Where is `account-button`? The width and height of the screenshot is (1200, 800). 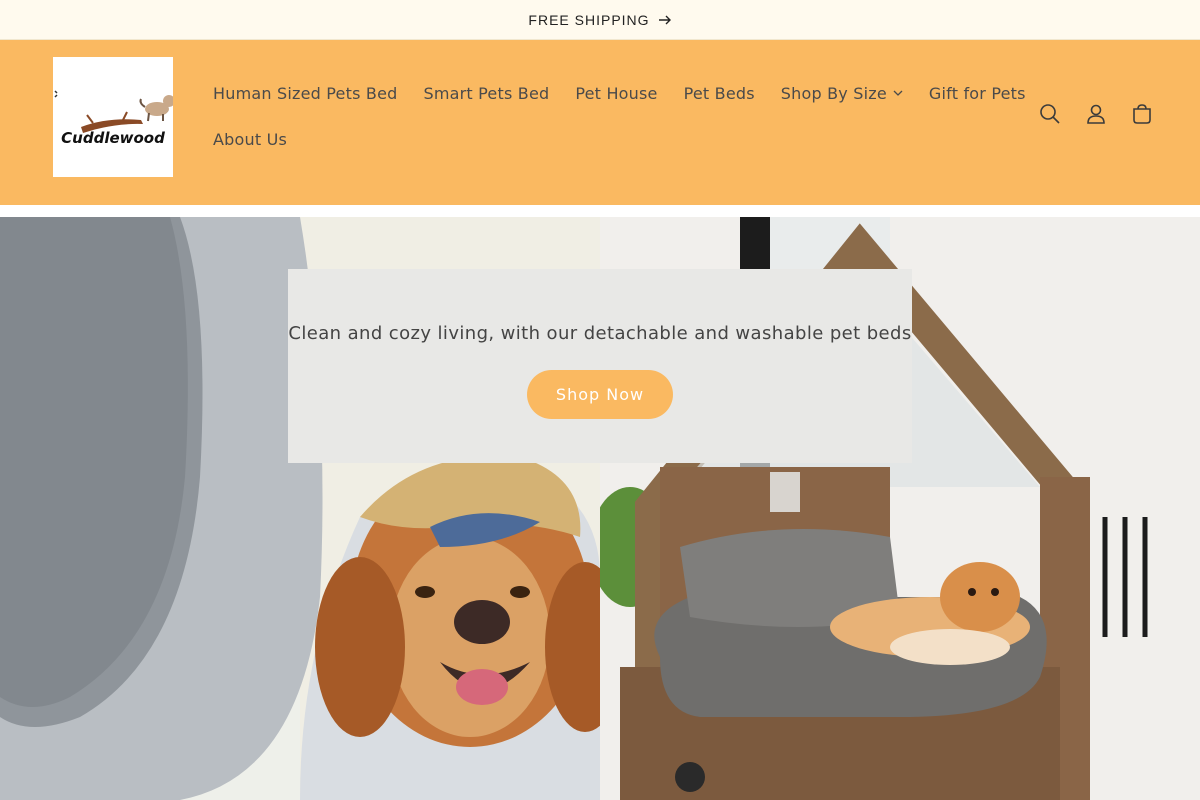 account-button is located at coordinates (1096, 114).